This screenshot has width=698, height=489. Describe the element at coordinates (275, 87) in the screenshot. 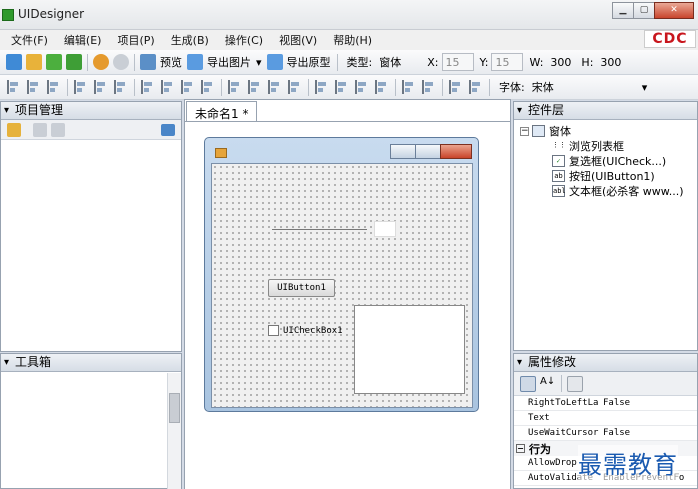

I see `h-spacing-decrease-icon` at that location.